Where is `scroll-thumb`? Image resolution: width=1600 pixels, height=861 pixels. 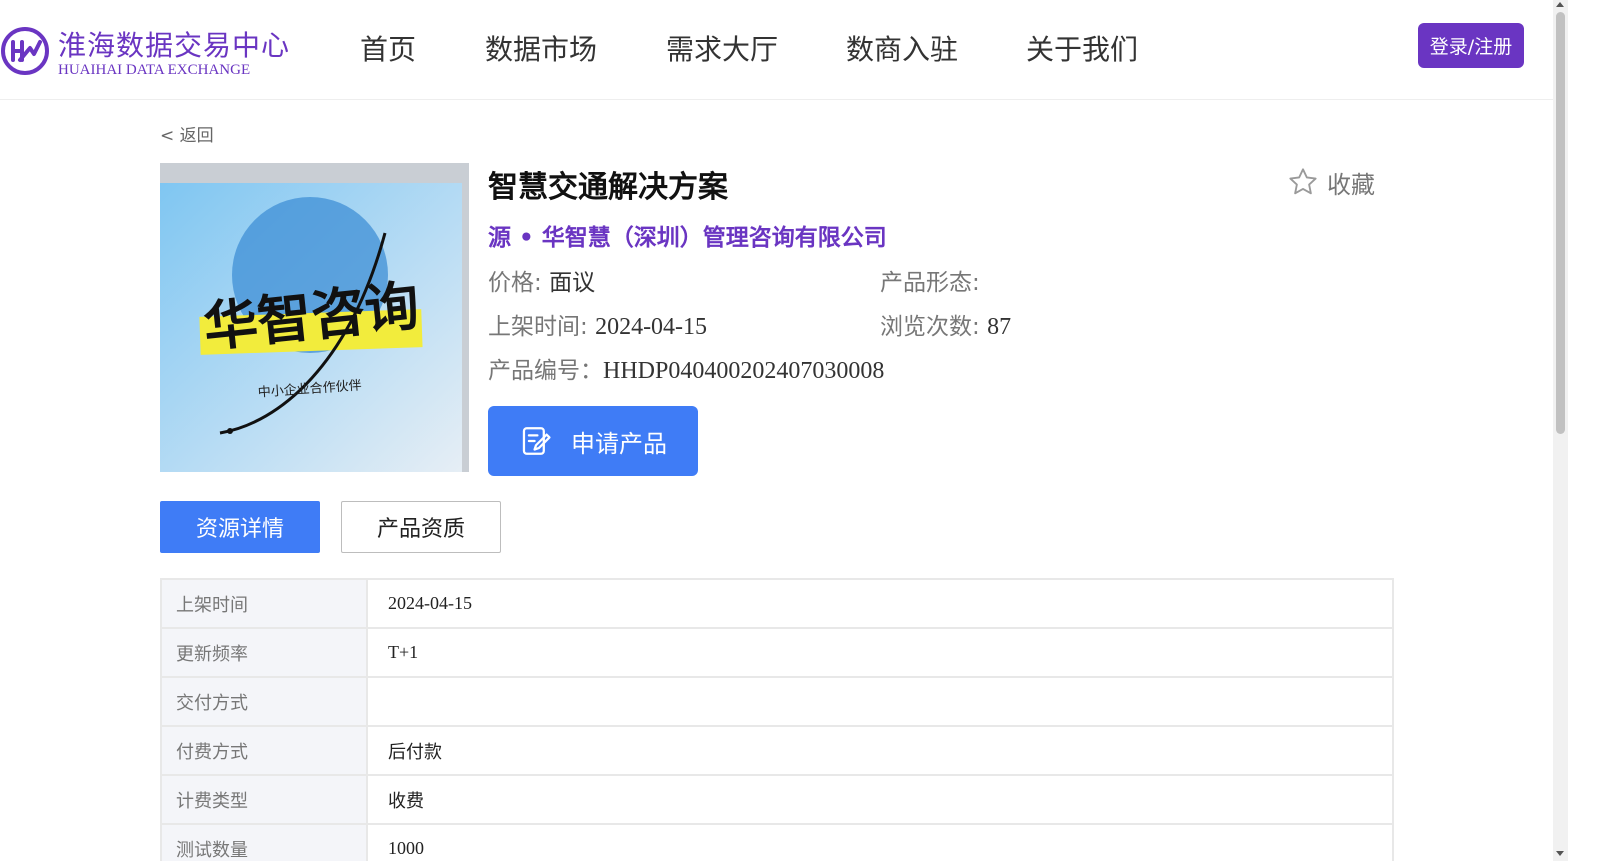
scroll-thumb is located at coordinates (1560, 223).